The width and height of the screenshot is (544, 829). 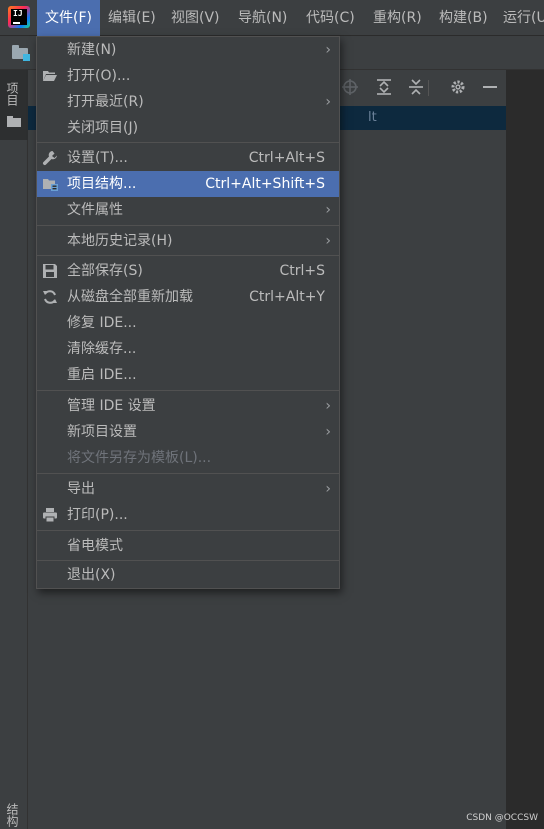 I want to click on gear-icon, so click(x=458, y=88).